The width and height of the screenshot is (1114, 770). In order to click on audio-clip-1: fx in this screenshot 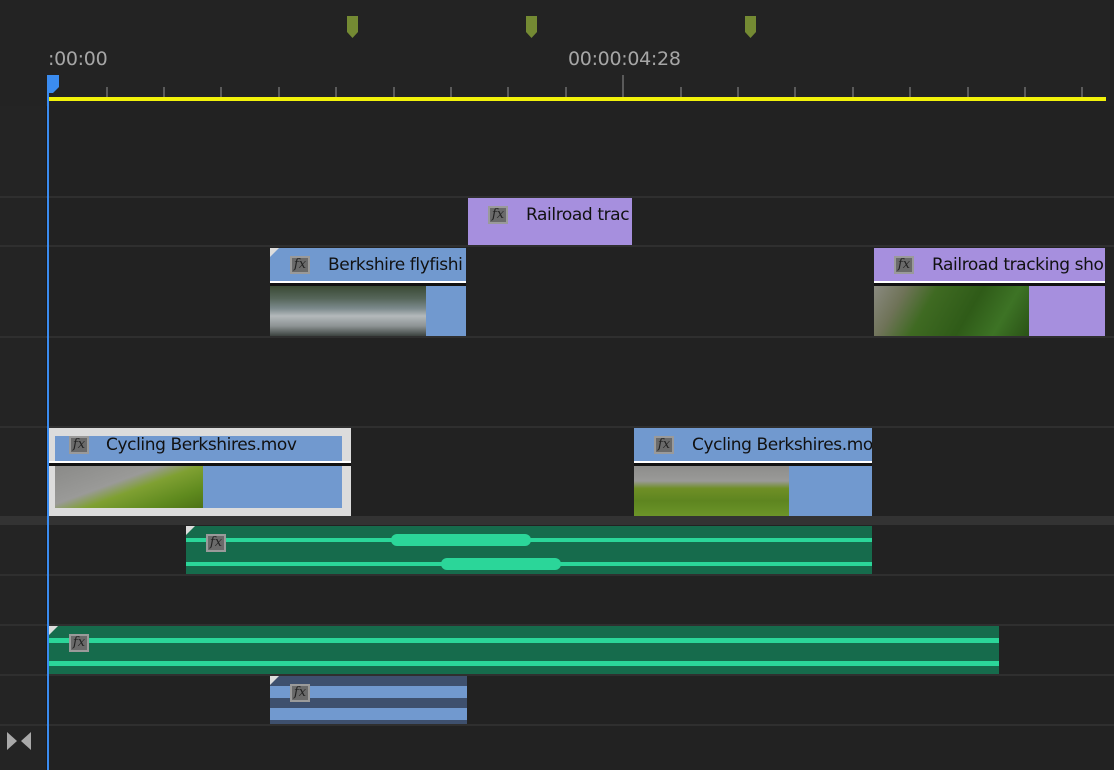, I will do `click(529, 550)`.